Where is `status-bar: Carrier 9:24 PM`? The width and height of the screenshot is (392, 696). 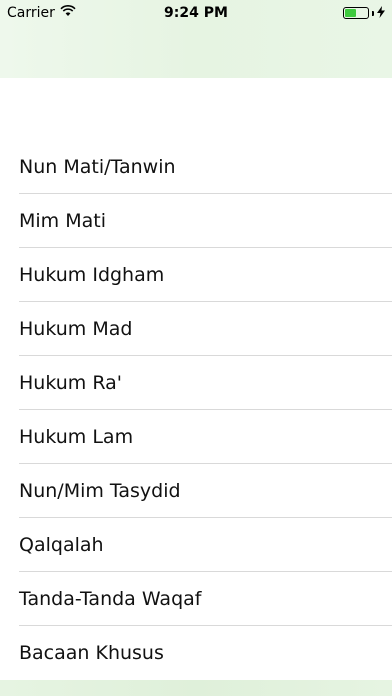 status-bar: Carrier 9:24 PM is located at coordinates (196, 13).